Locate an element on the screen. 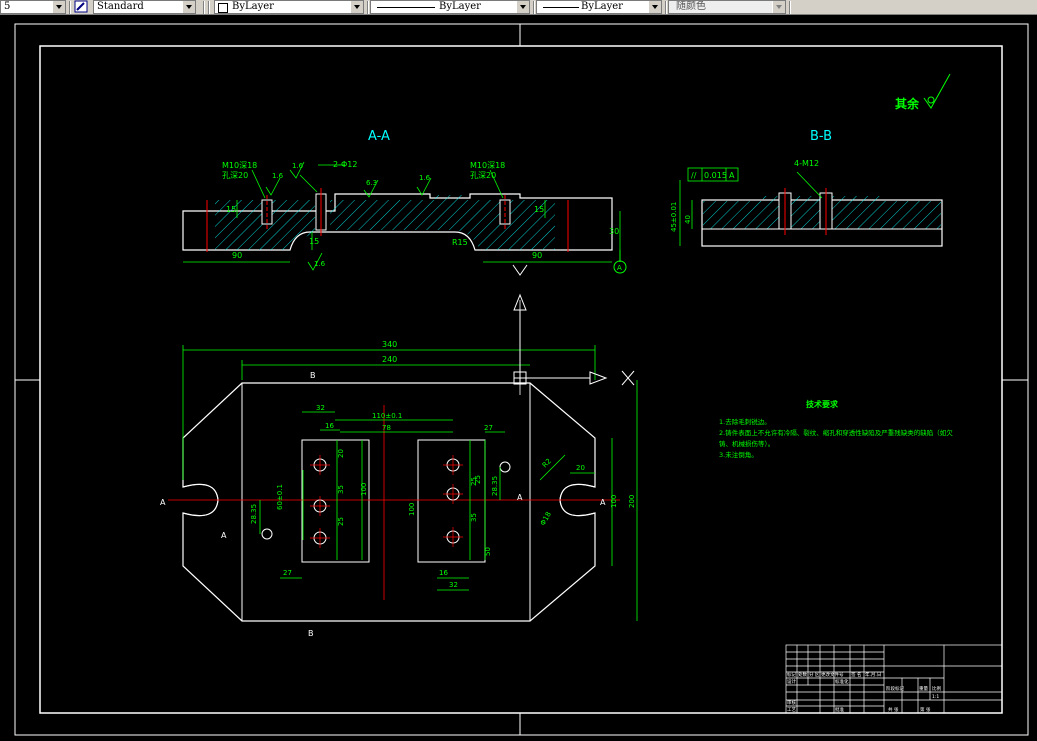 This screenshot has width=1037, height=741. callout-m10-left: M10深18 is located at coordinates (239, 165).